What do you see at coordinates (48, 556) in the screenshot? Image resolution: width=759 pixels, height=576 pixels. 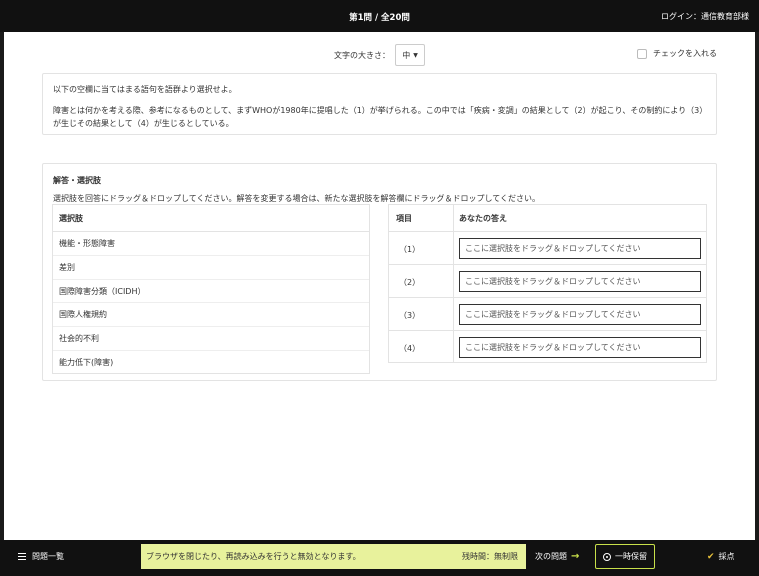 I see `question-list-label: 問題一覧` at bounding box center [48, 556].